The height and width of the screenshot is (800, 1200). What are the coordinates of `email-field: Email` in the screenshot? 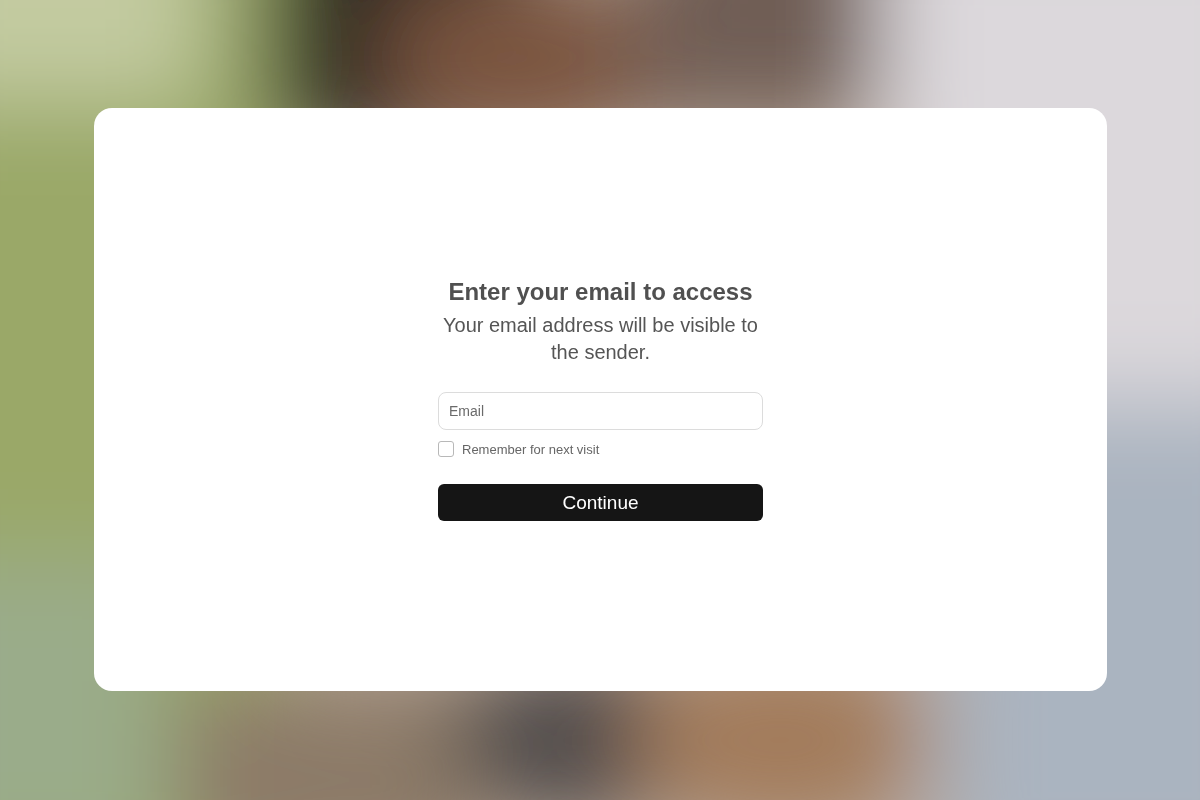 It's located at (600, 411).